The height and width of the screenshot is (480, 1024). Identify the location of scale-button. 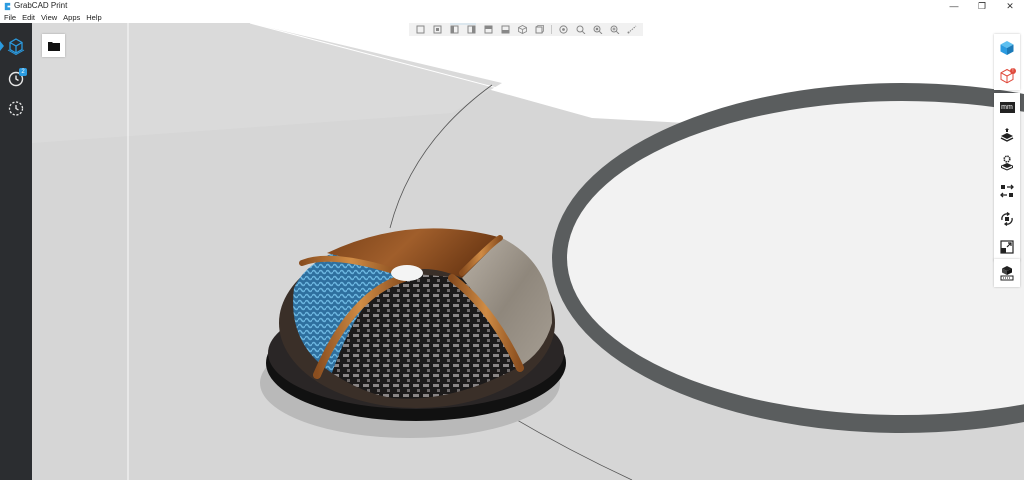
(1007, 247).